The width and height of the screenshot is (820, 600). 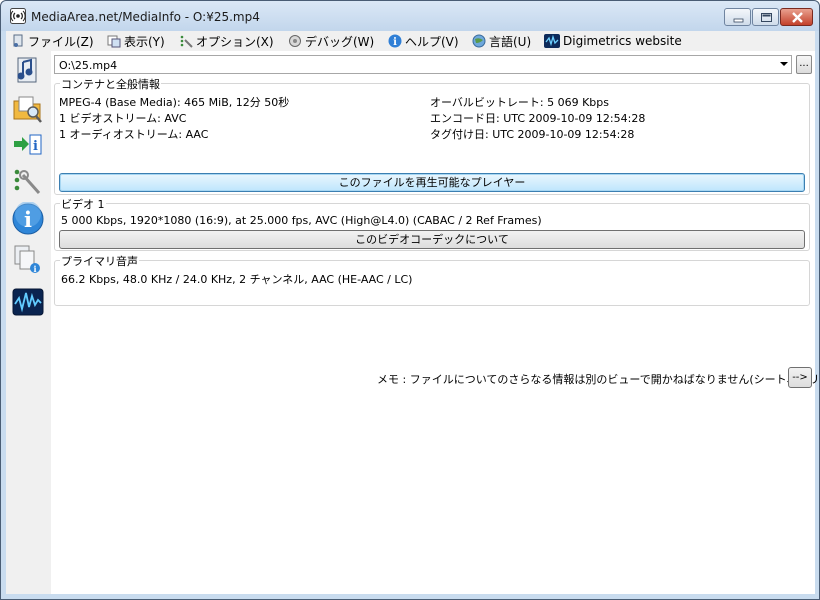 I want to click on menu-view-label: 表示(Y), so click(x=144, y=41).